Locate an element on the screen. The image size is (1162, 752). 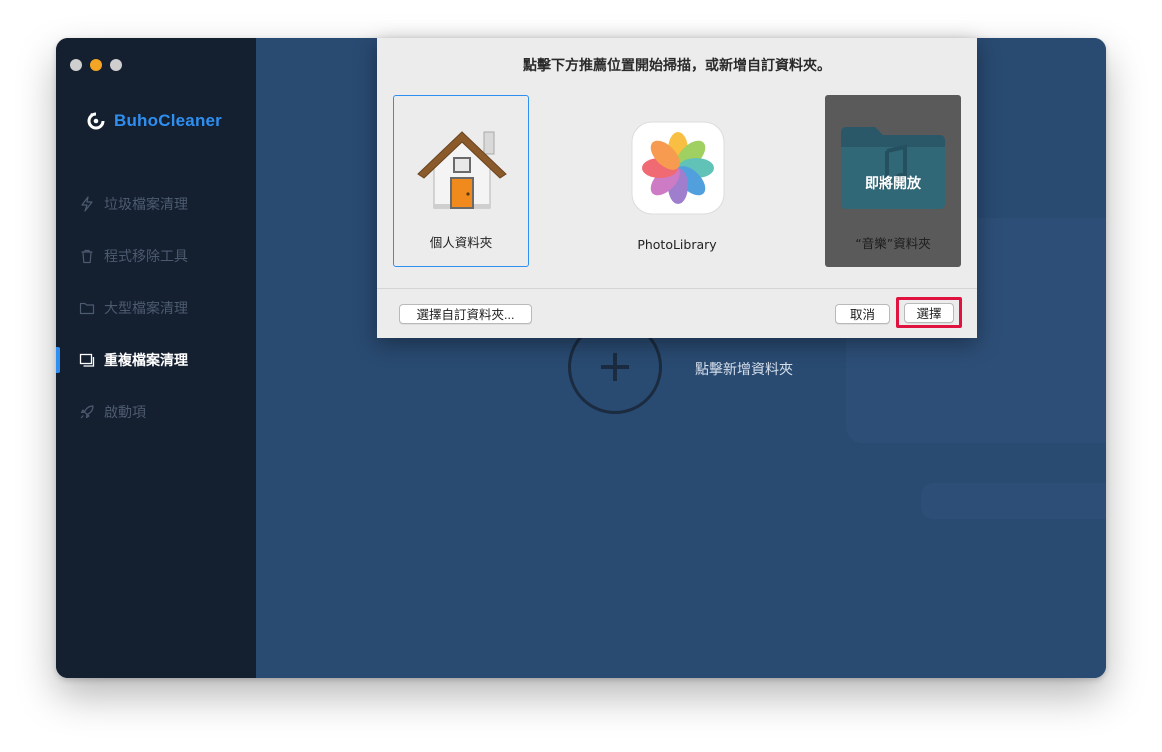
sidebar-item-label: 垃圾檔案清理 is located at coordinates (146, 205).